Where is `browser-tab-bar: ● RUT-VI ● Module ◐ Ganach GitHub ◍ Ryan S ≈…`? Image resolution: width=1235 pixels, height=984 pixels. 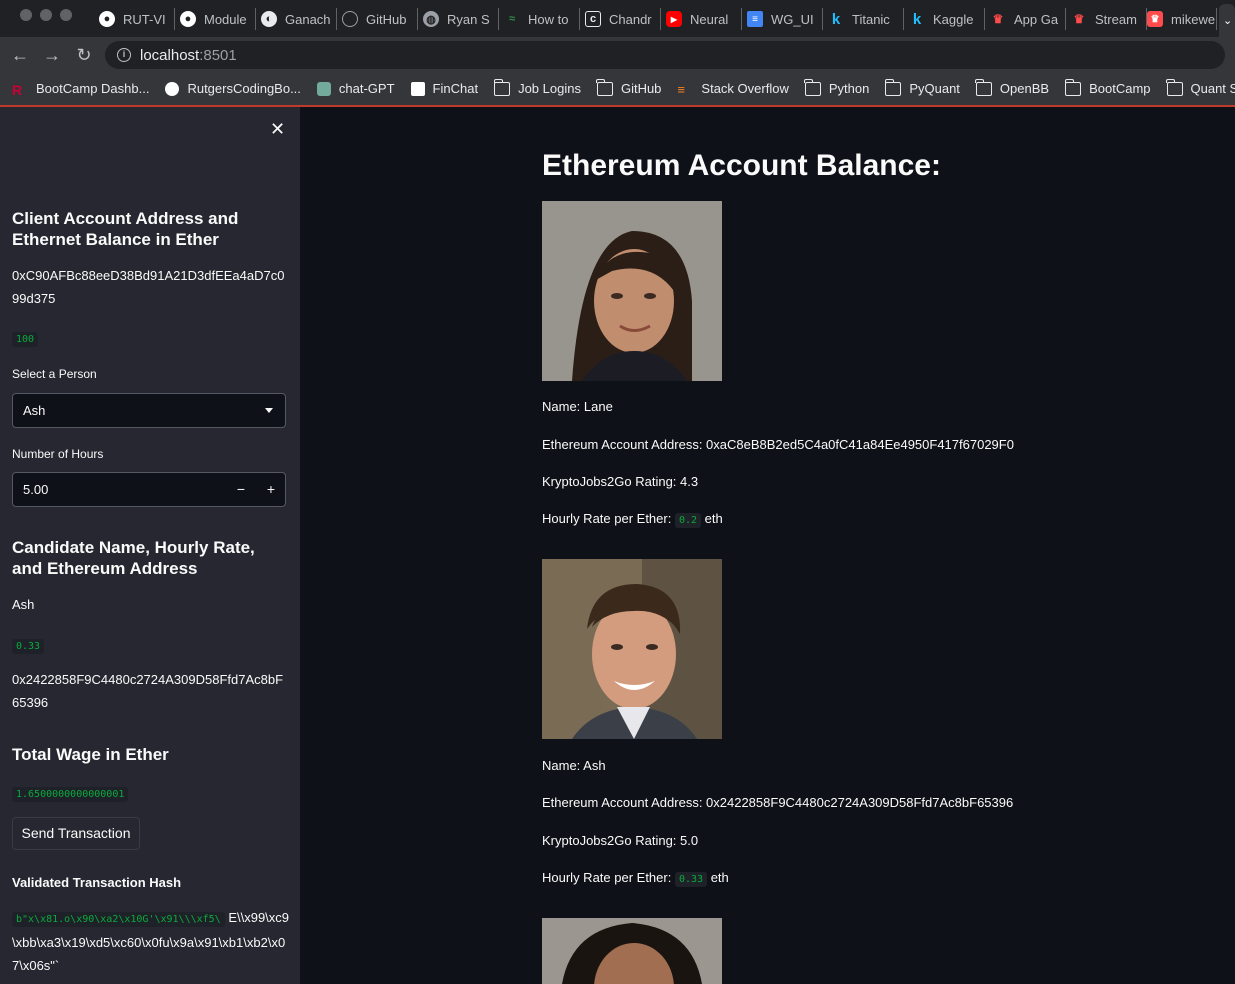
browser-tab-bar: ● RUT-VI ● Module ◐ Ganach GitHub ◍ Ryan S ≈… is located at coordinates (617, 18).